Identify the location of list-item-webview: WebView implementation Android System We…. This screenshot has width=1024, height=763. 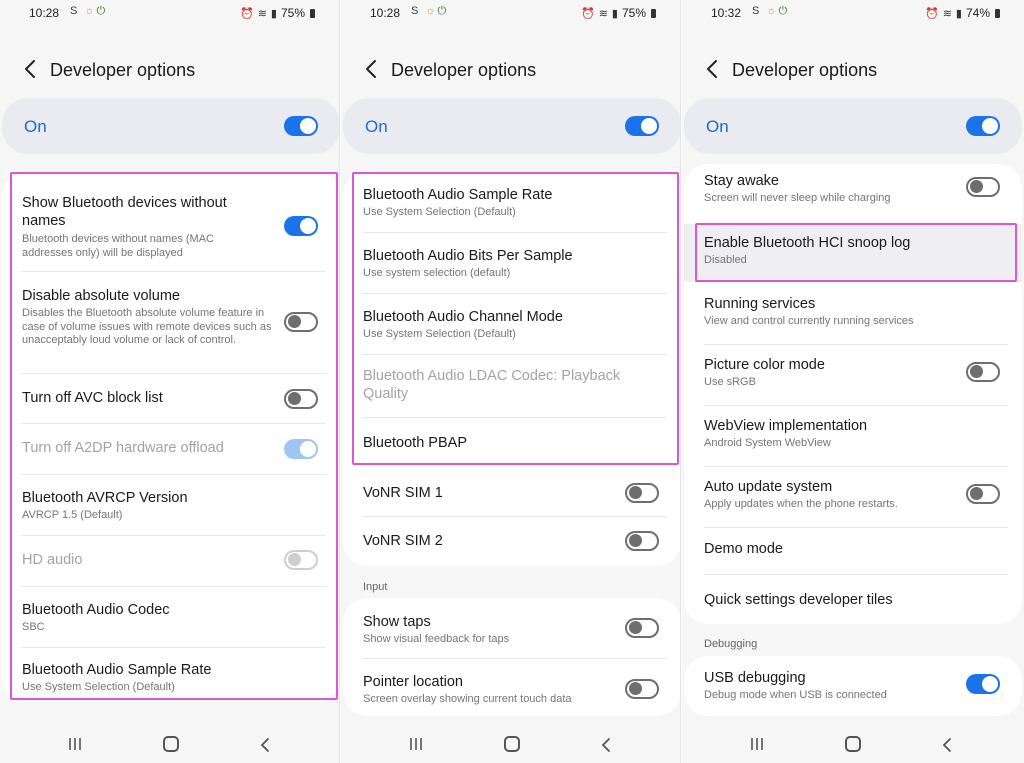
(853, 436).